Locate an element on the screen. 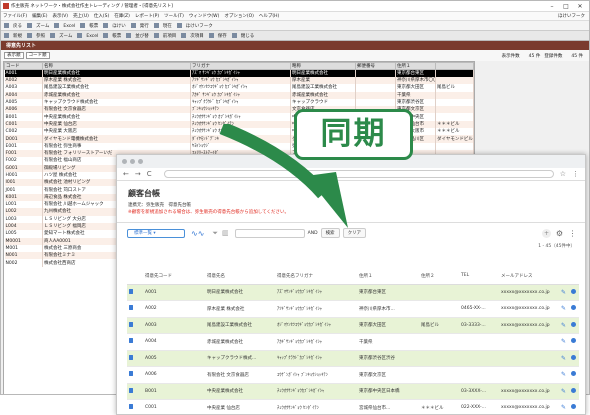  toolbar-button: ほけいフーク is located at coordinates (194, 25).